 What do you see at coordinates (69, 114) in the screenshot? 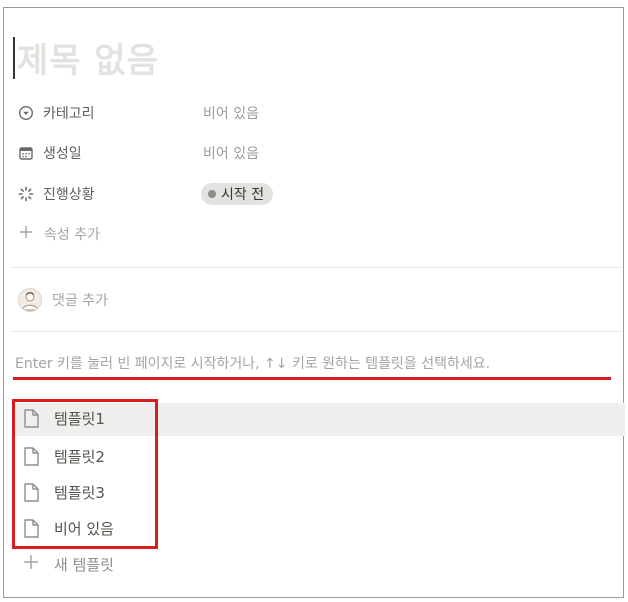
I see `property-name: 카테고리` at bounding box center [69, 114].